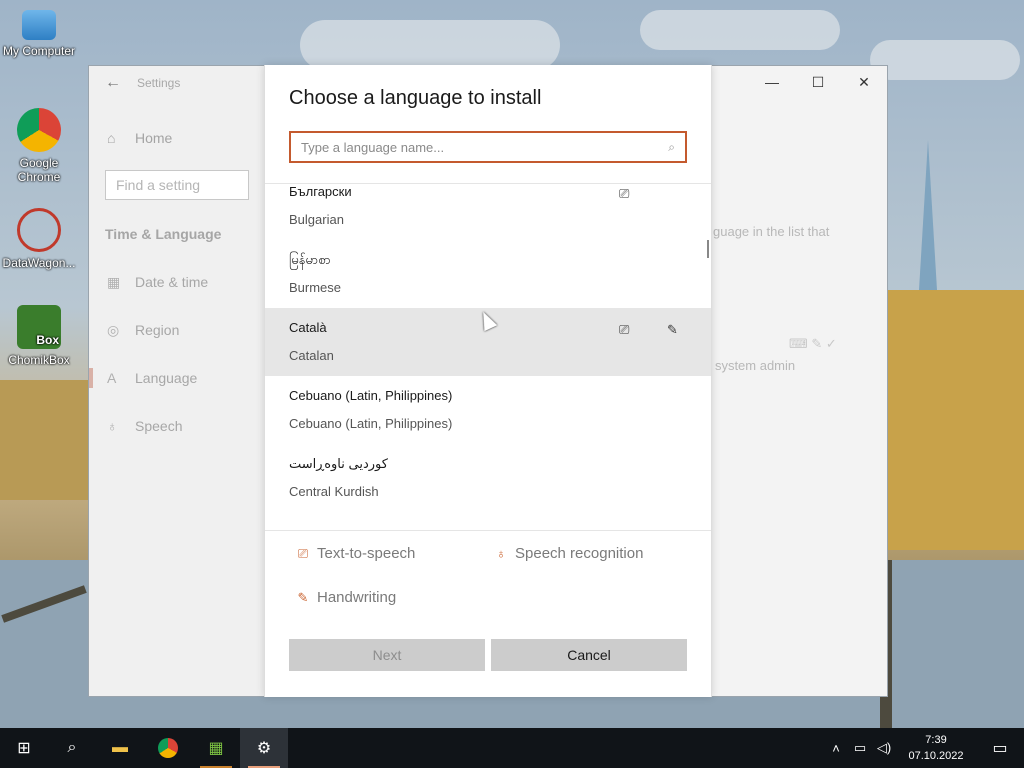  I want to click on sidebar-item-label: Speech, so click(159, 426).